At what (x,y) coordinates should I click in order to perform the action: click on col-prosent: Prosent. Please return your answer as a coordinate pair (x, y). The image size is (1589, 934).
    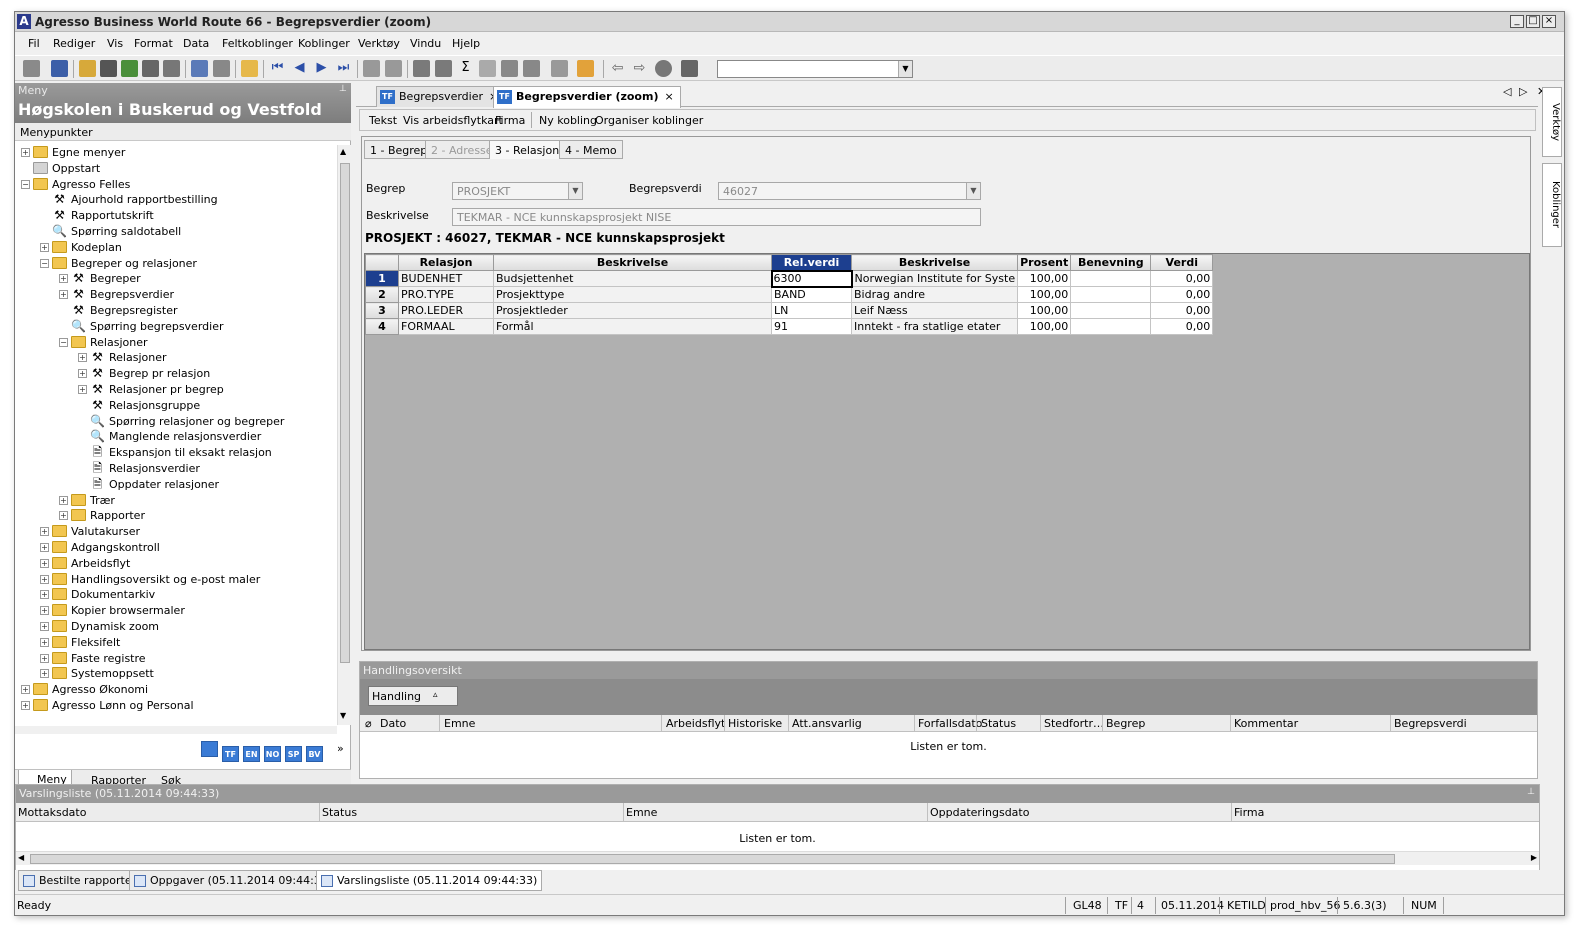
    Looking at the image, I should click on (1044, 262).